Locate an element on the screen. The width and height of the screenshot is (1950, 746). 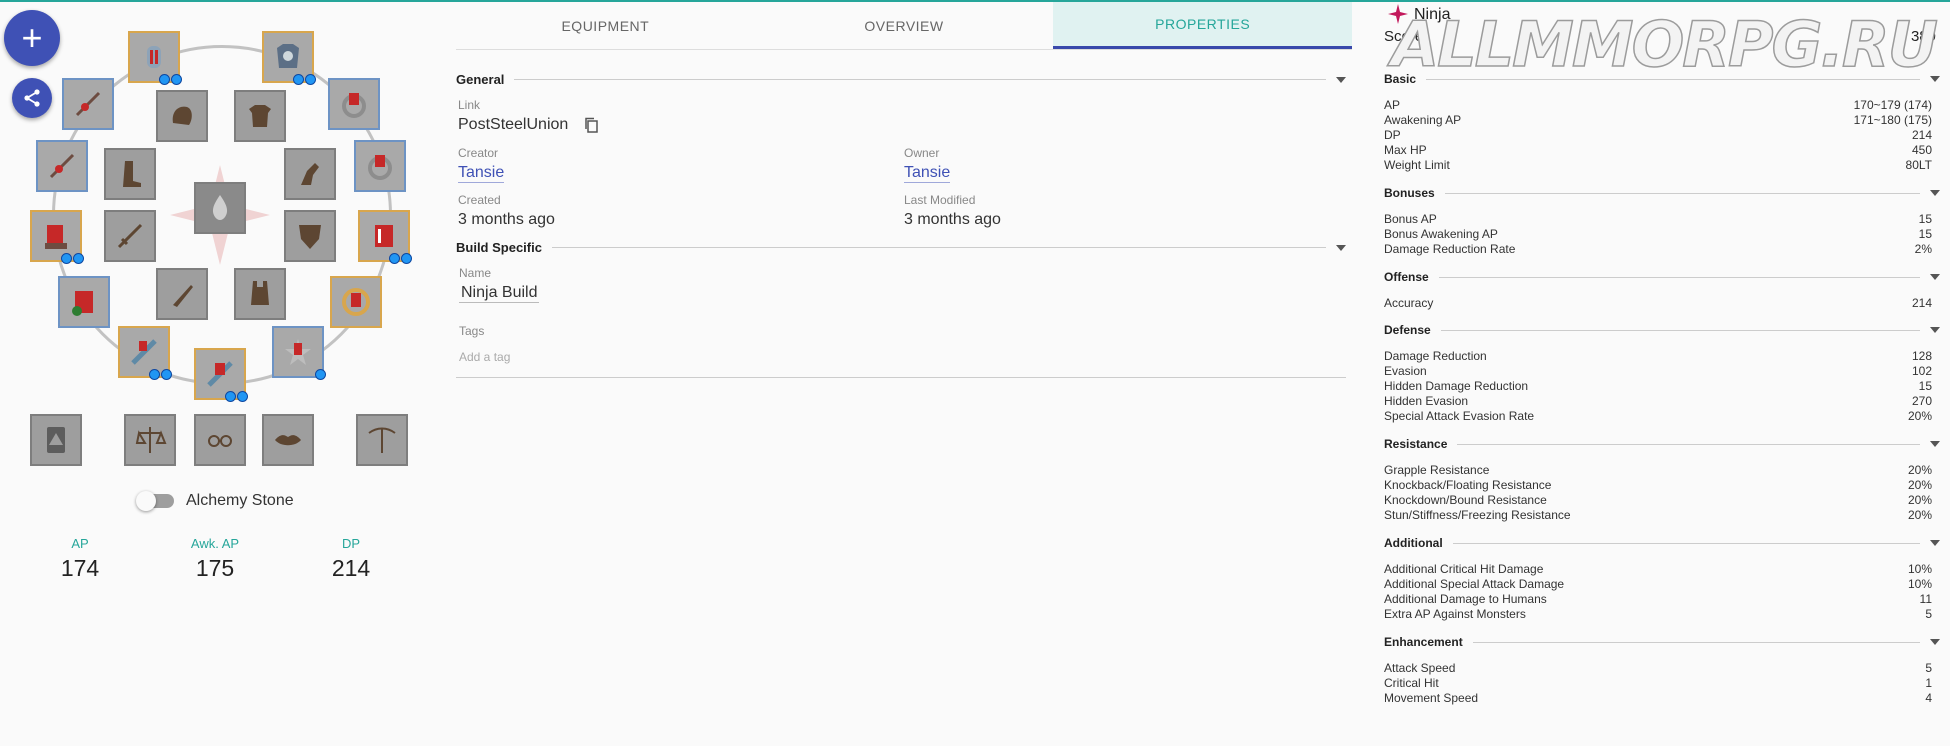
scroll-icon is located at coordinates (144, 352).